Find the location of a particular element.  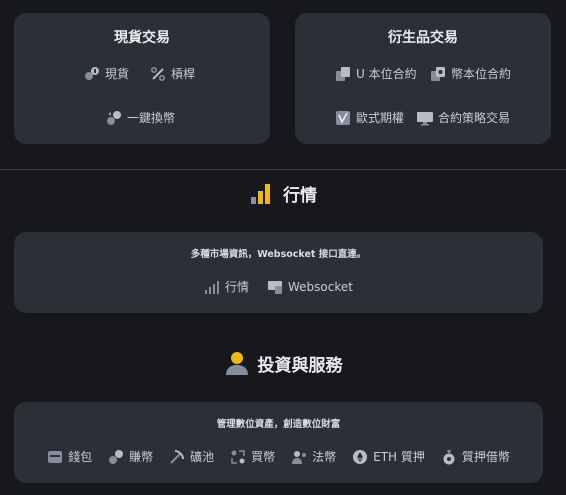

coinm-futures-link: 幣本位合約 is located at coordinates (470, 73).